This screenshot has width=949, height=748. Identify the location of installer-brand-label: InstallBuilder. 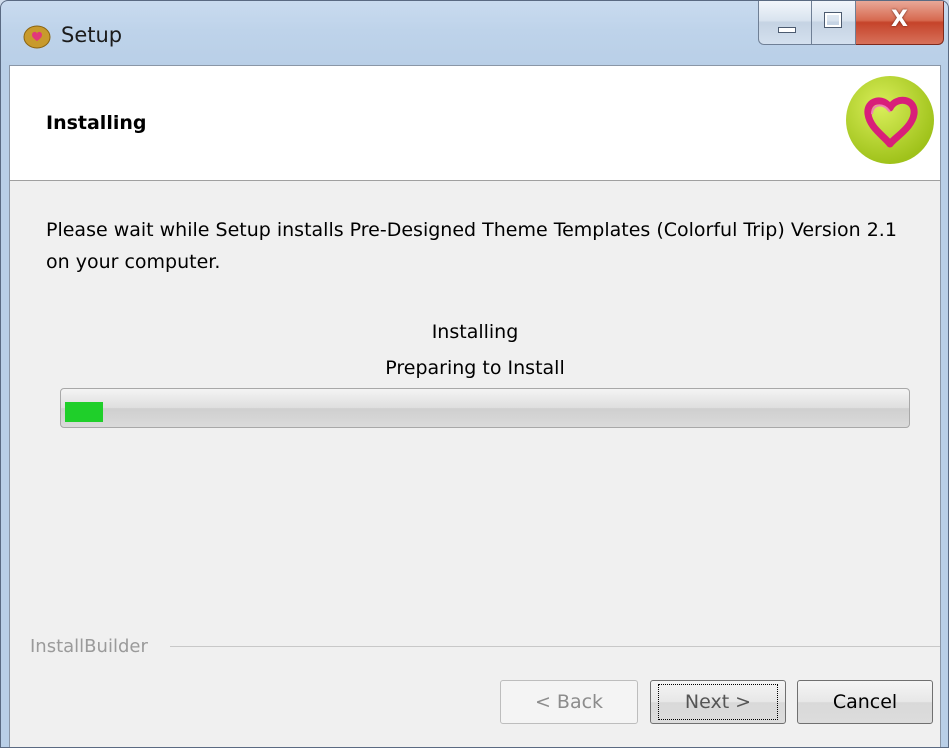
(89, 646).